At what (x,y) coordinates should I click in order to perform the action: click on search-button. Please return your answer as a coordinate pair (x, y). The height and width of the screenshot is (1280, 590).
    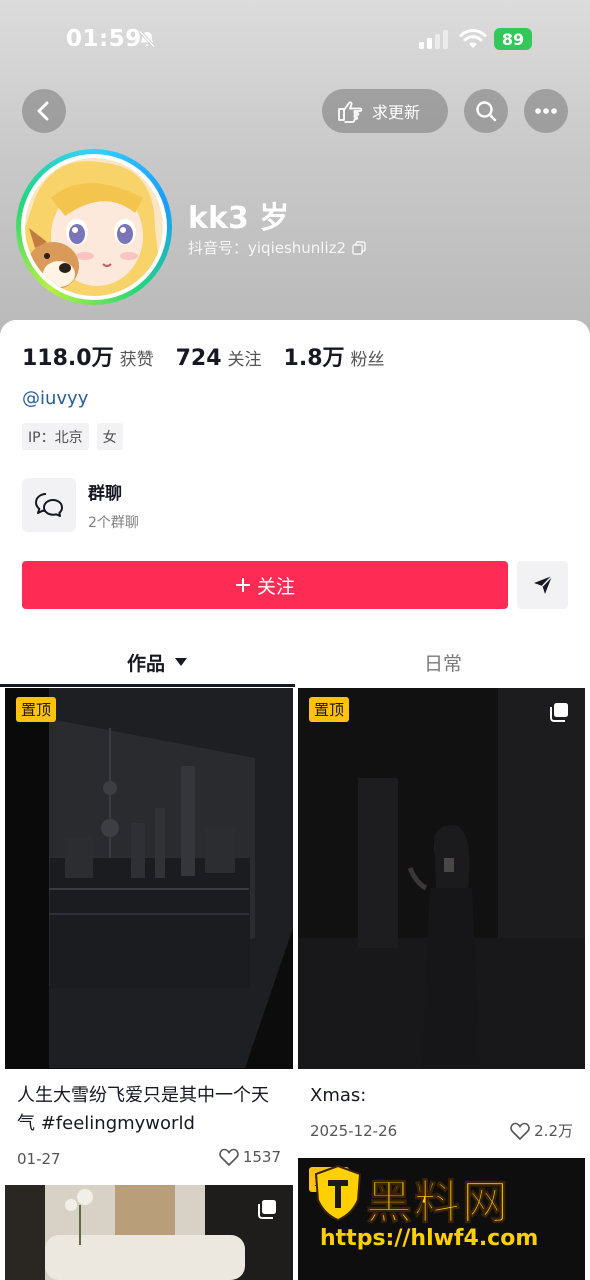
    Looking at the image, I should click on (486, 111).